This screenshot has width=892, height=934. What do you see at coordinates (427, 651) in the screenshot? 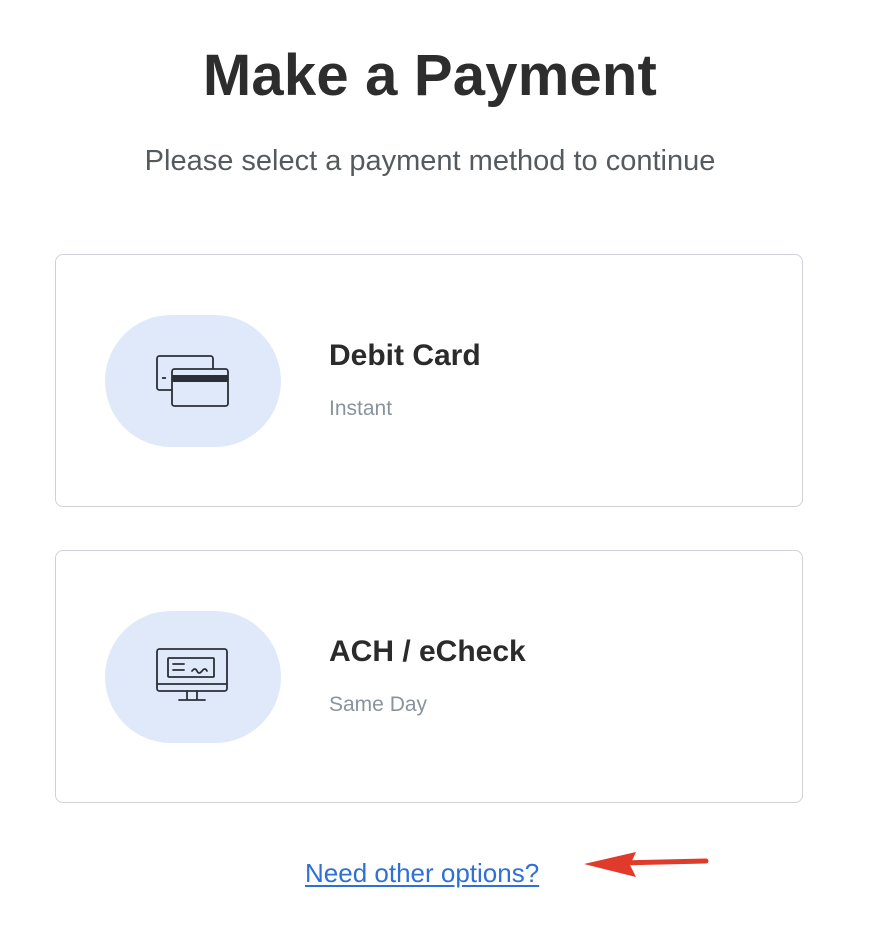
I see `ach-echeck-title: ACH / eCheck` at bounding box center [427, 651].